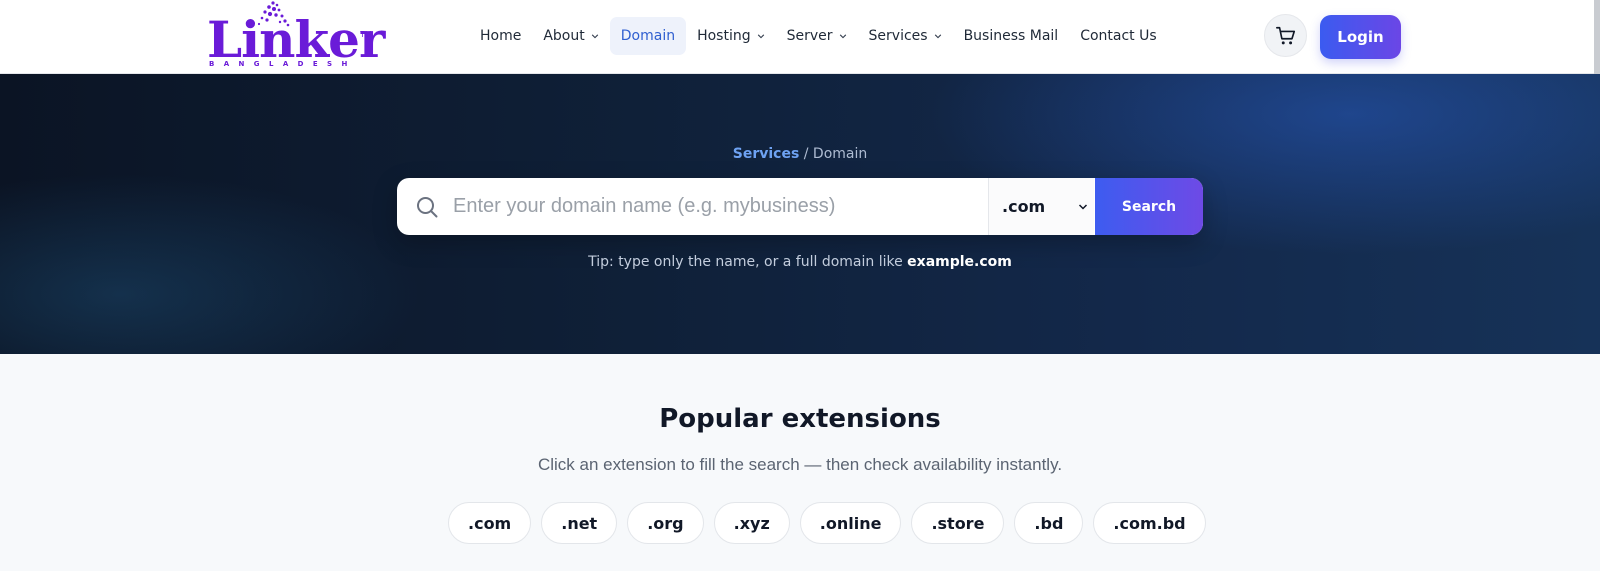  I want to click on extension-pill-com-bd: .com.bd, so click(1149, 523).